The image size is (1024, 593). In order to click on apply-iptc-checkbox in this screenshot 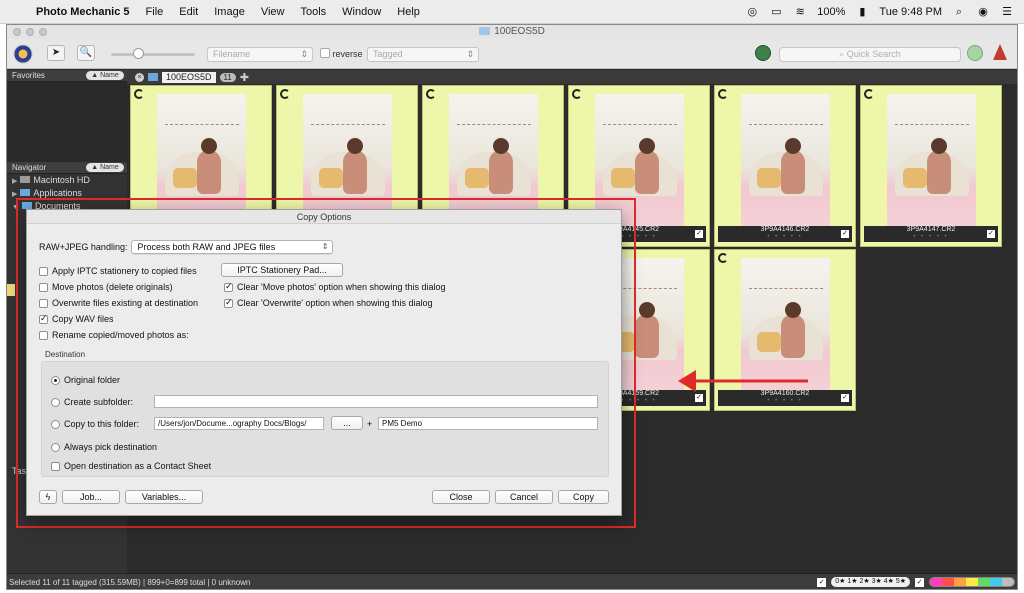, I will do `click(43, 271)`.